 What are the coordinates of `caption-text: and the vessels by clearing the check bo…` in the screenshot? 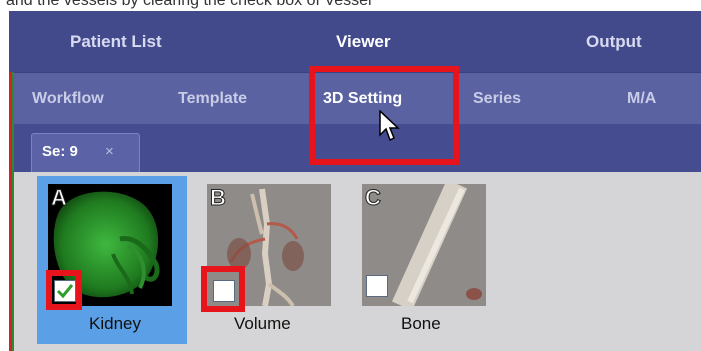 It's located at (189, 4).